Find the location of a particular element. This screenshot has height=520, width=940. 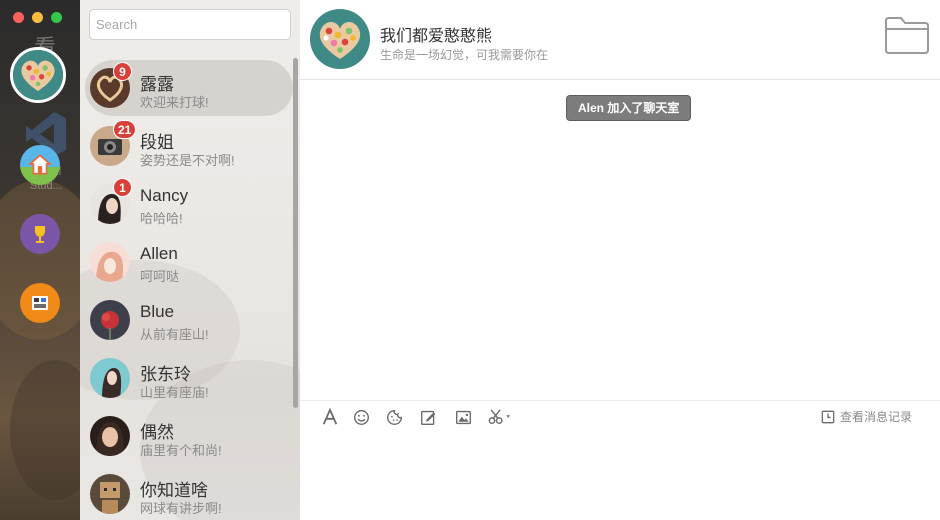

minimize-window-button is located at coordinates (37, 17).